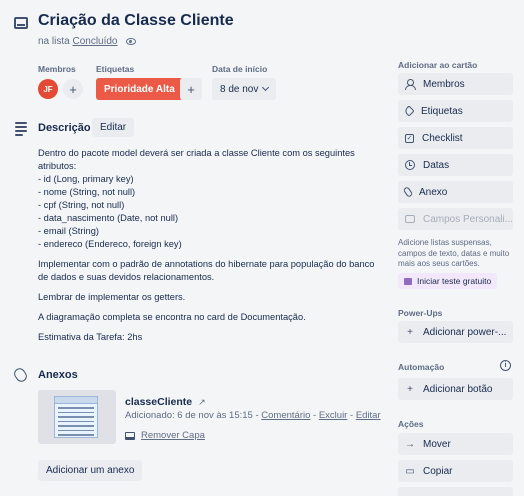  What do you see at coordinates (115, 69) in the screenshot?
I see `labels-label: Etiquetas` at bounding box center [115, 69].